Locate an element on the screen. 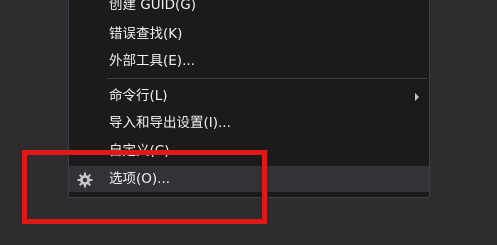 The height and width of the screenshot is (245, 497). menu-item-label: 创建 GUID(G) is located at coordinates (153, 6).